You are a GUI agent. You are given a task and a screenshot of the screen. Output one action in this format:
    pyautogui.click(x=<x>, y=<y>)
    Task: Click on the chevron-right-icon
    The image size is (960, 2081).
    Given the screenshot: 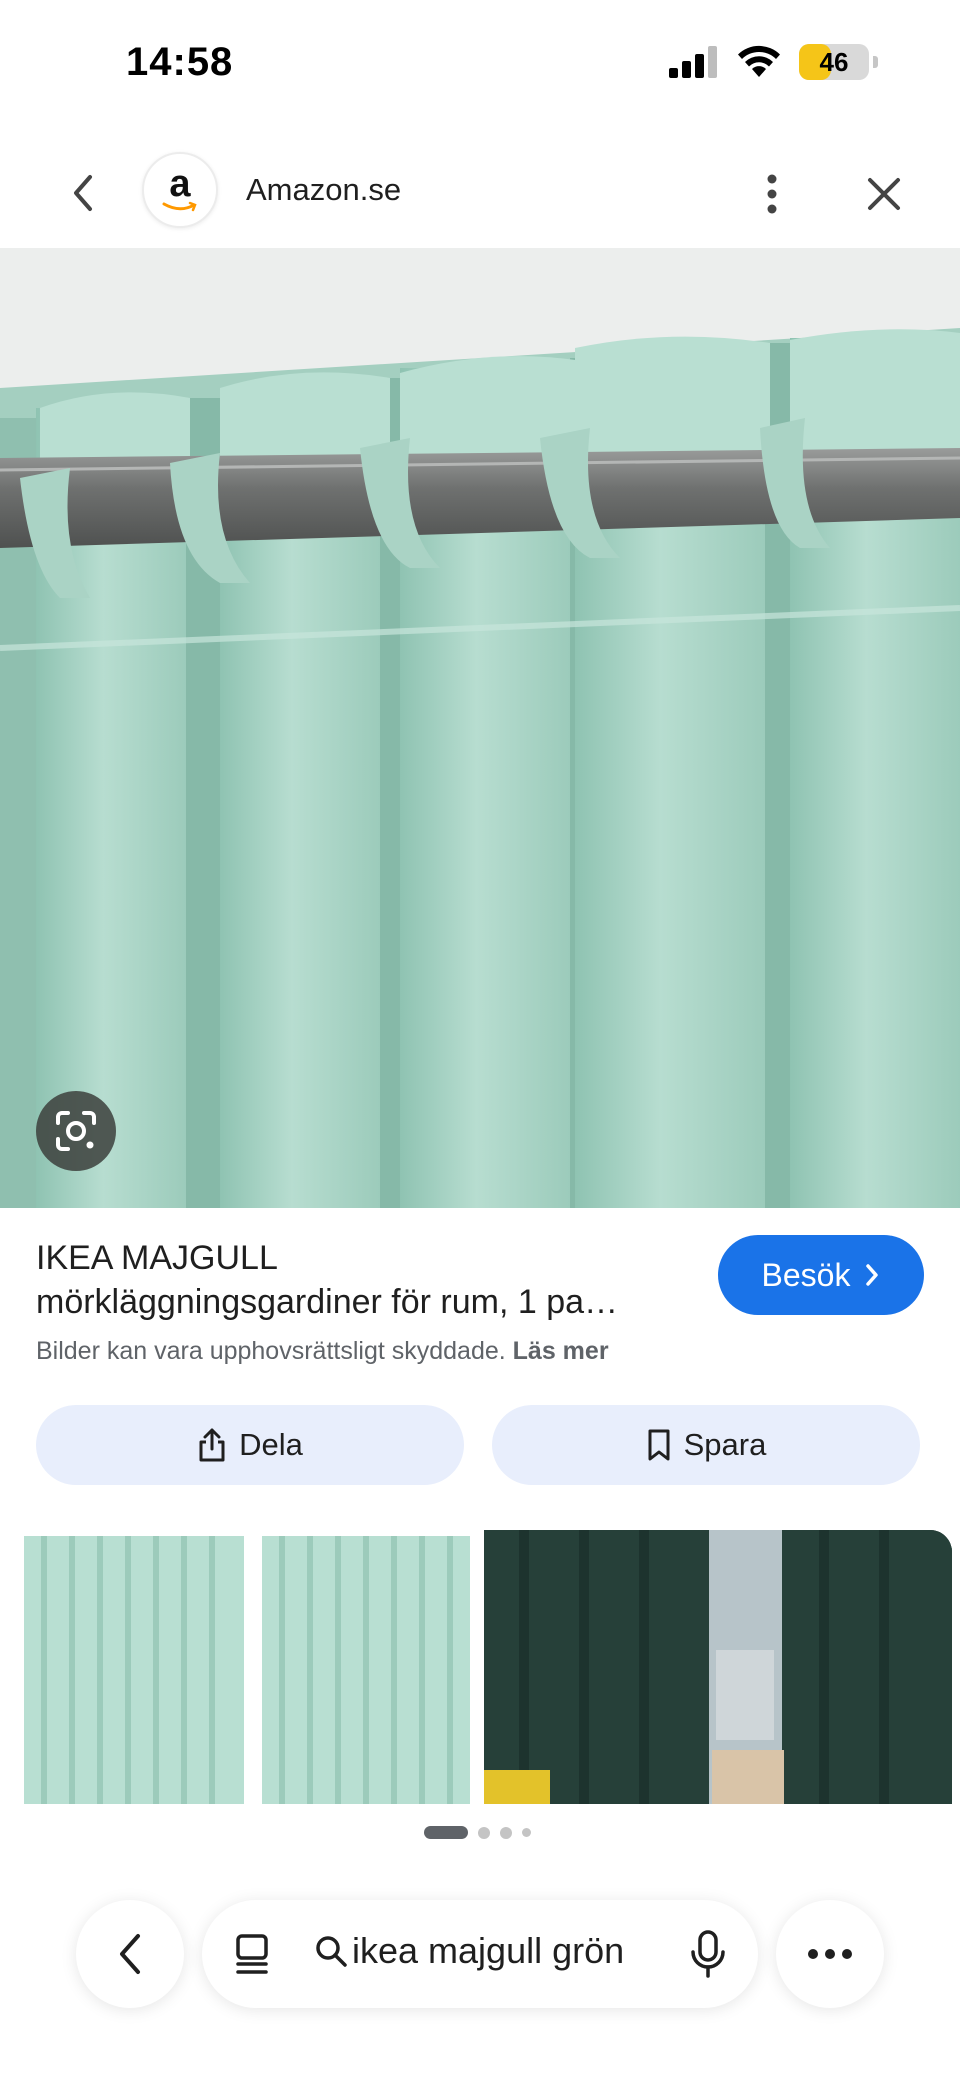 What is the action you would take?
    pyautogui.click(x=872, y=1275)
    